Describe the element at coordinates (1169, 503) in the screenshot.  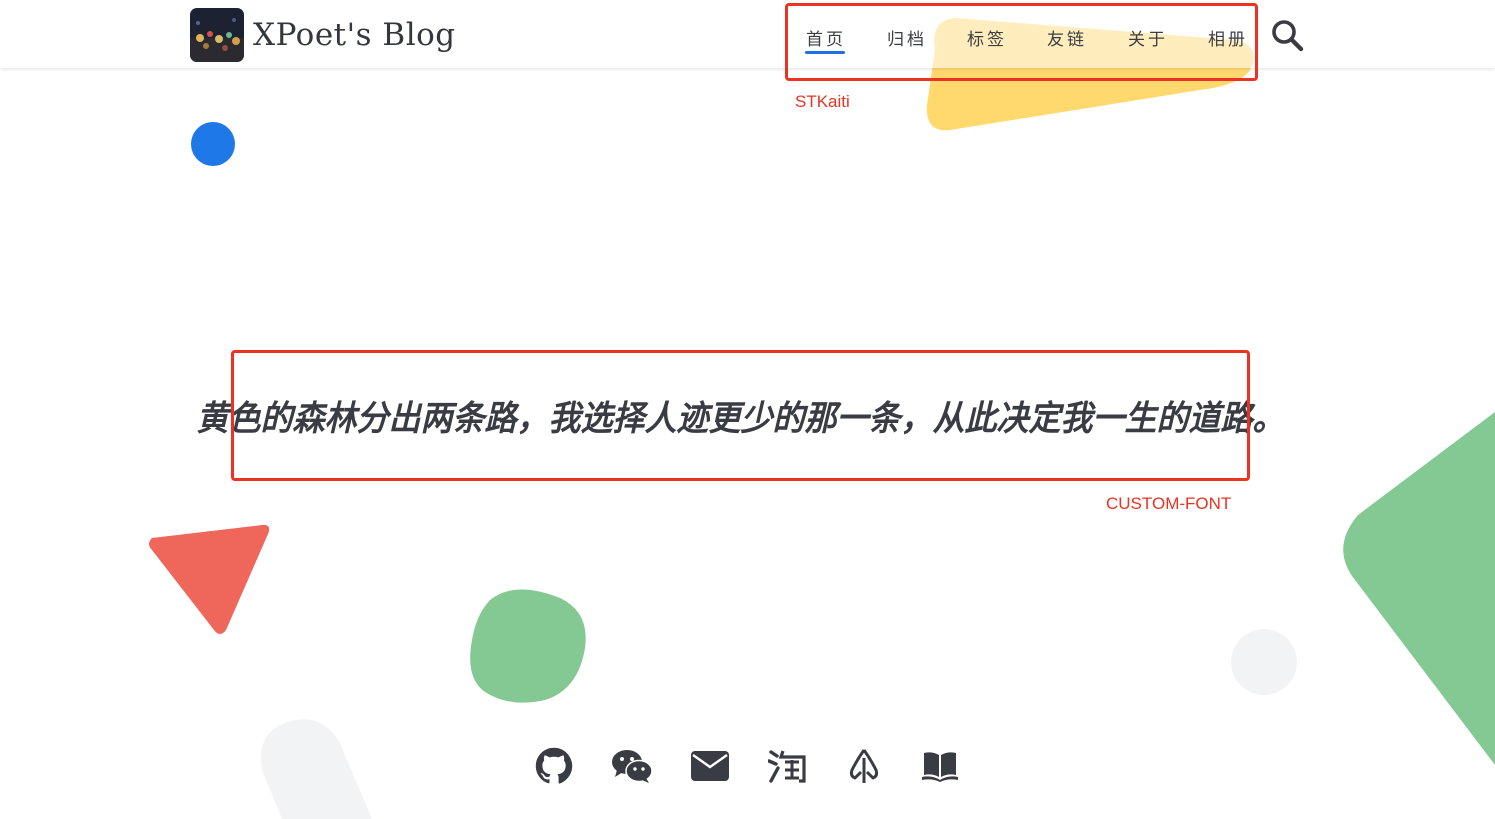
I see `motto-font-annotation: CUSTOM-FONT` at that location.